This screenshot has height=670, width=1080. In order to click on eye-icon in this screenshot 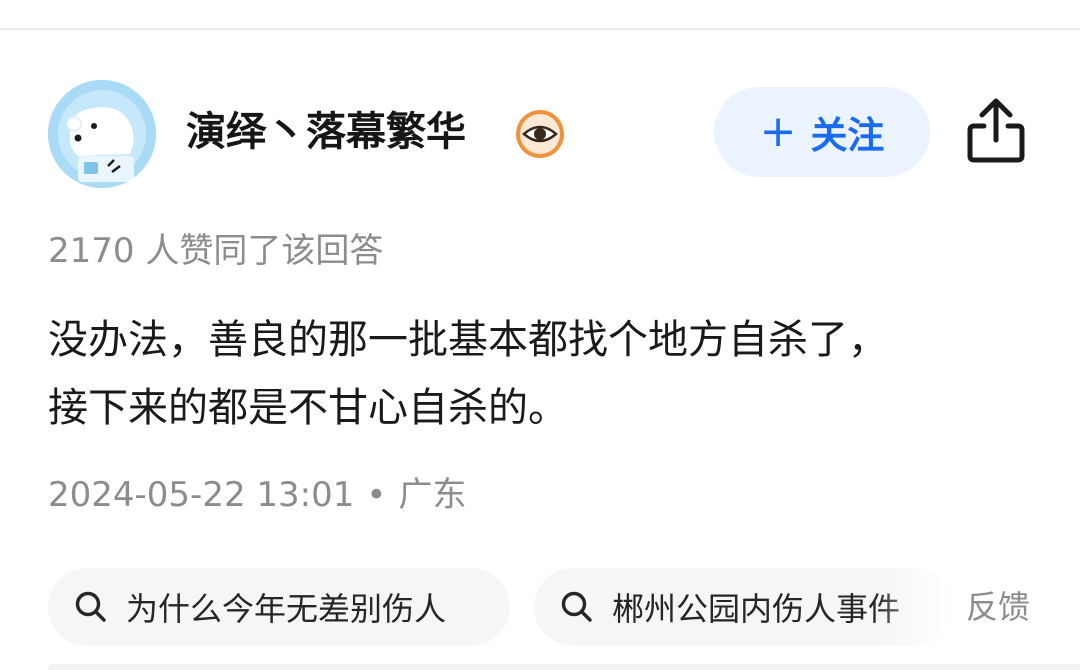, I will do `click(540, 134)`.